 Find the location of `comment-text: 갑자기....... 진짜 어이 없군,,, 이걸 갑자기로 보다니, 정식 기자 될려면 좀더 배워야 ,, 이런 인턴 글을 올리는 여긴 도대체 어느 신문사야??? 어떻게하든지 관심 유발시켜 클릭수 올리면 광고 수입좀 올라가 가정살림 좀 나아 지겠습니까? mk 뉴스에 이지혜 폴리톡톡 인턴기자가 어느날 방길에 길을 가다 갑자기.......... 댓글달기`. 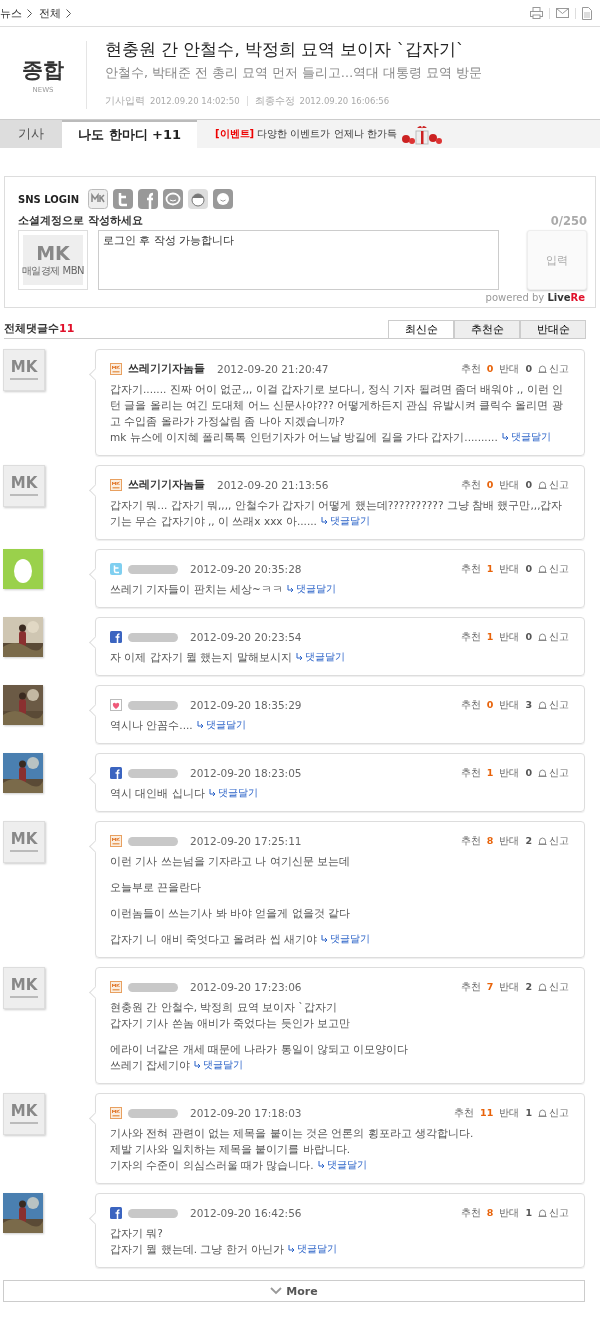

comment-text: 갑자기....... 진짜 어이 없군,,, 이걸 갑자기로 보다니, 정식 기자 될려면 좀더 배워야 ,, 이런 인턴 글을 올리는 여긴 도대체 어느 신문사야??? 어떻게하든지 관심 유발시켜 클릭수 올리면 광고 수입좀 올라가 가정살림 좀 나아 지겠습니까? mk 뉴스에 이지혜 폴리톡톡 인턴기자가 어느날 방길에 길을 가다 갑자기.......... 댓글달기 is located at coordinates (337, 413).